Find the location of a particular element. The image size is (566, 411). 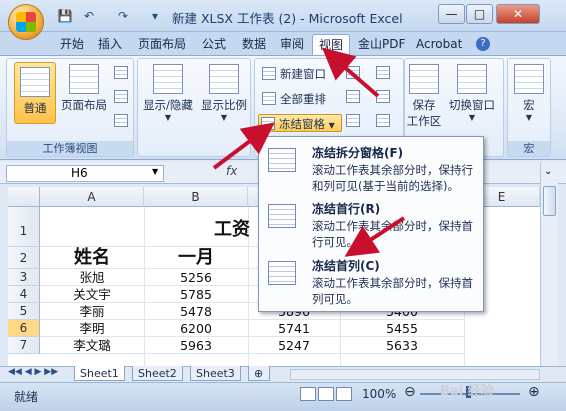

menu-item-freeze-first-column: 冻结首列(C) 滚动工作表其余部分时，保持首列可见。 is located at coordinates (371, 281).